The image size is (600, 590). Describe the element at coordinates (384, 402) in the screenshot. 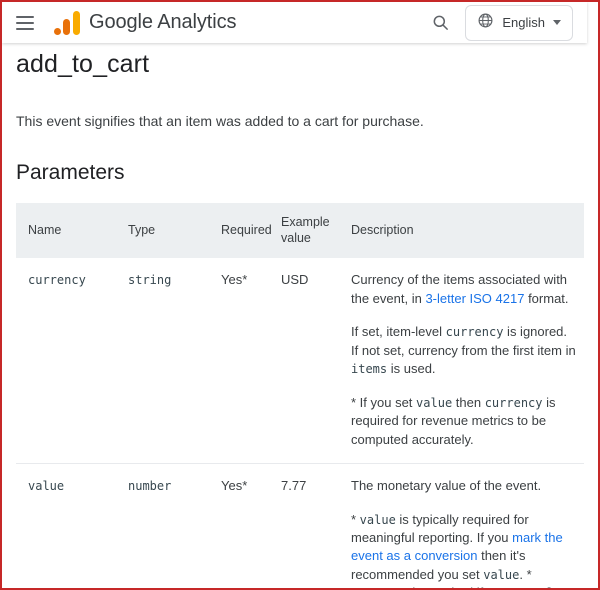

I see `description-text: * If you set` at that location.